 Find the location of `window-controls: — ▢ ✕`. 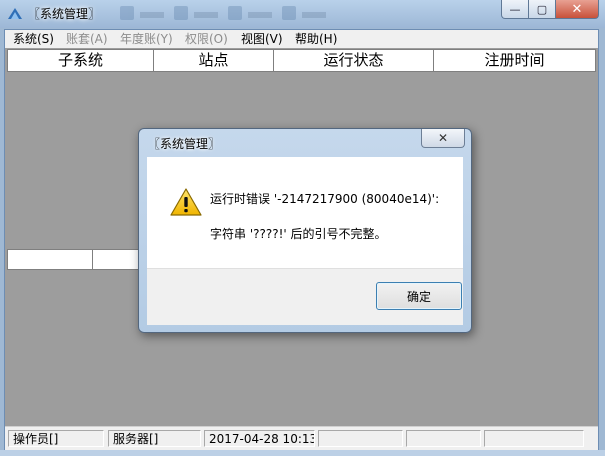

window-controls: — ▢ ✕ is located at coordinates (550, 10).